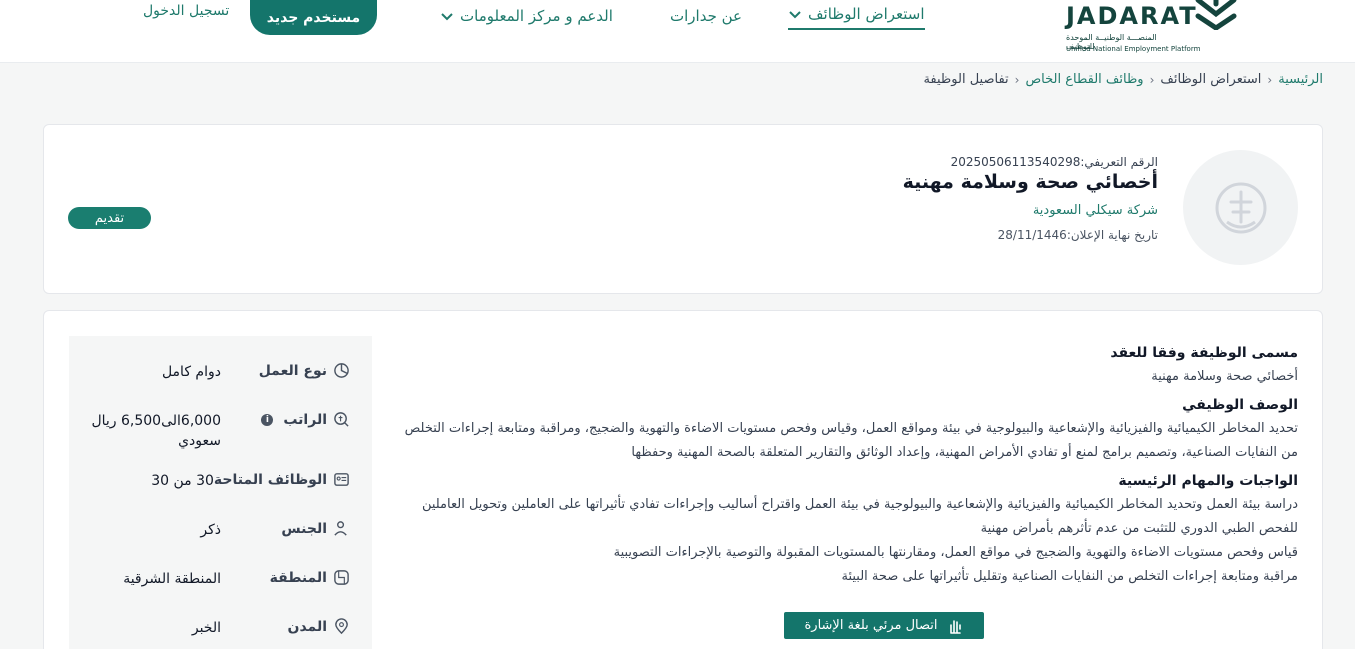  Describe the element at coordinates (156, 431) in the screenshot. I see `salary-value: 6,000الى6,500 ريال سعودي` at that location.